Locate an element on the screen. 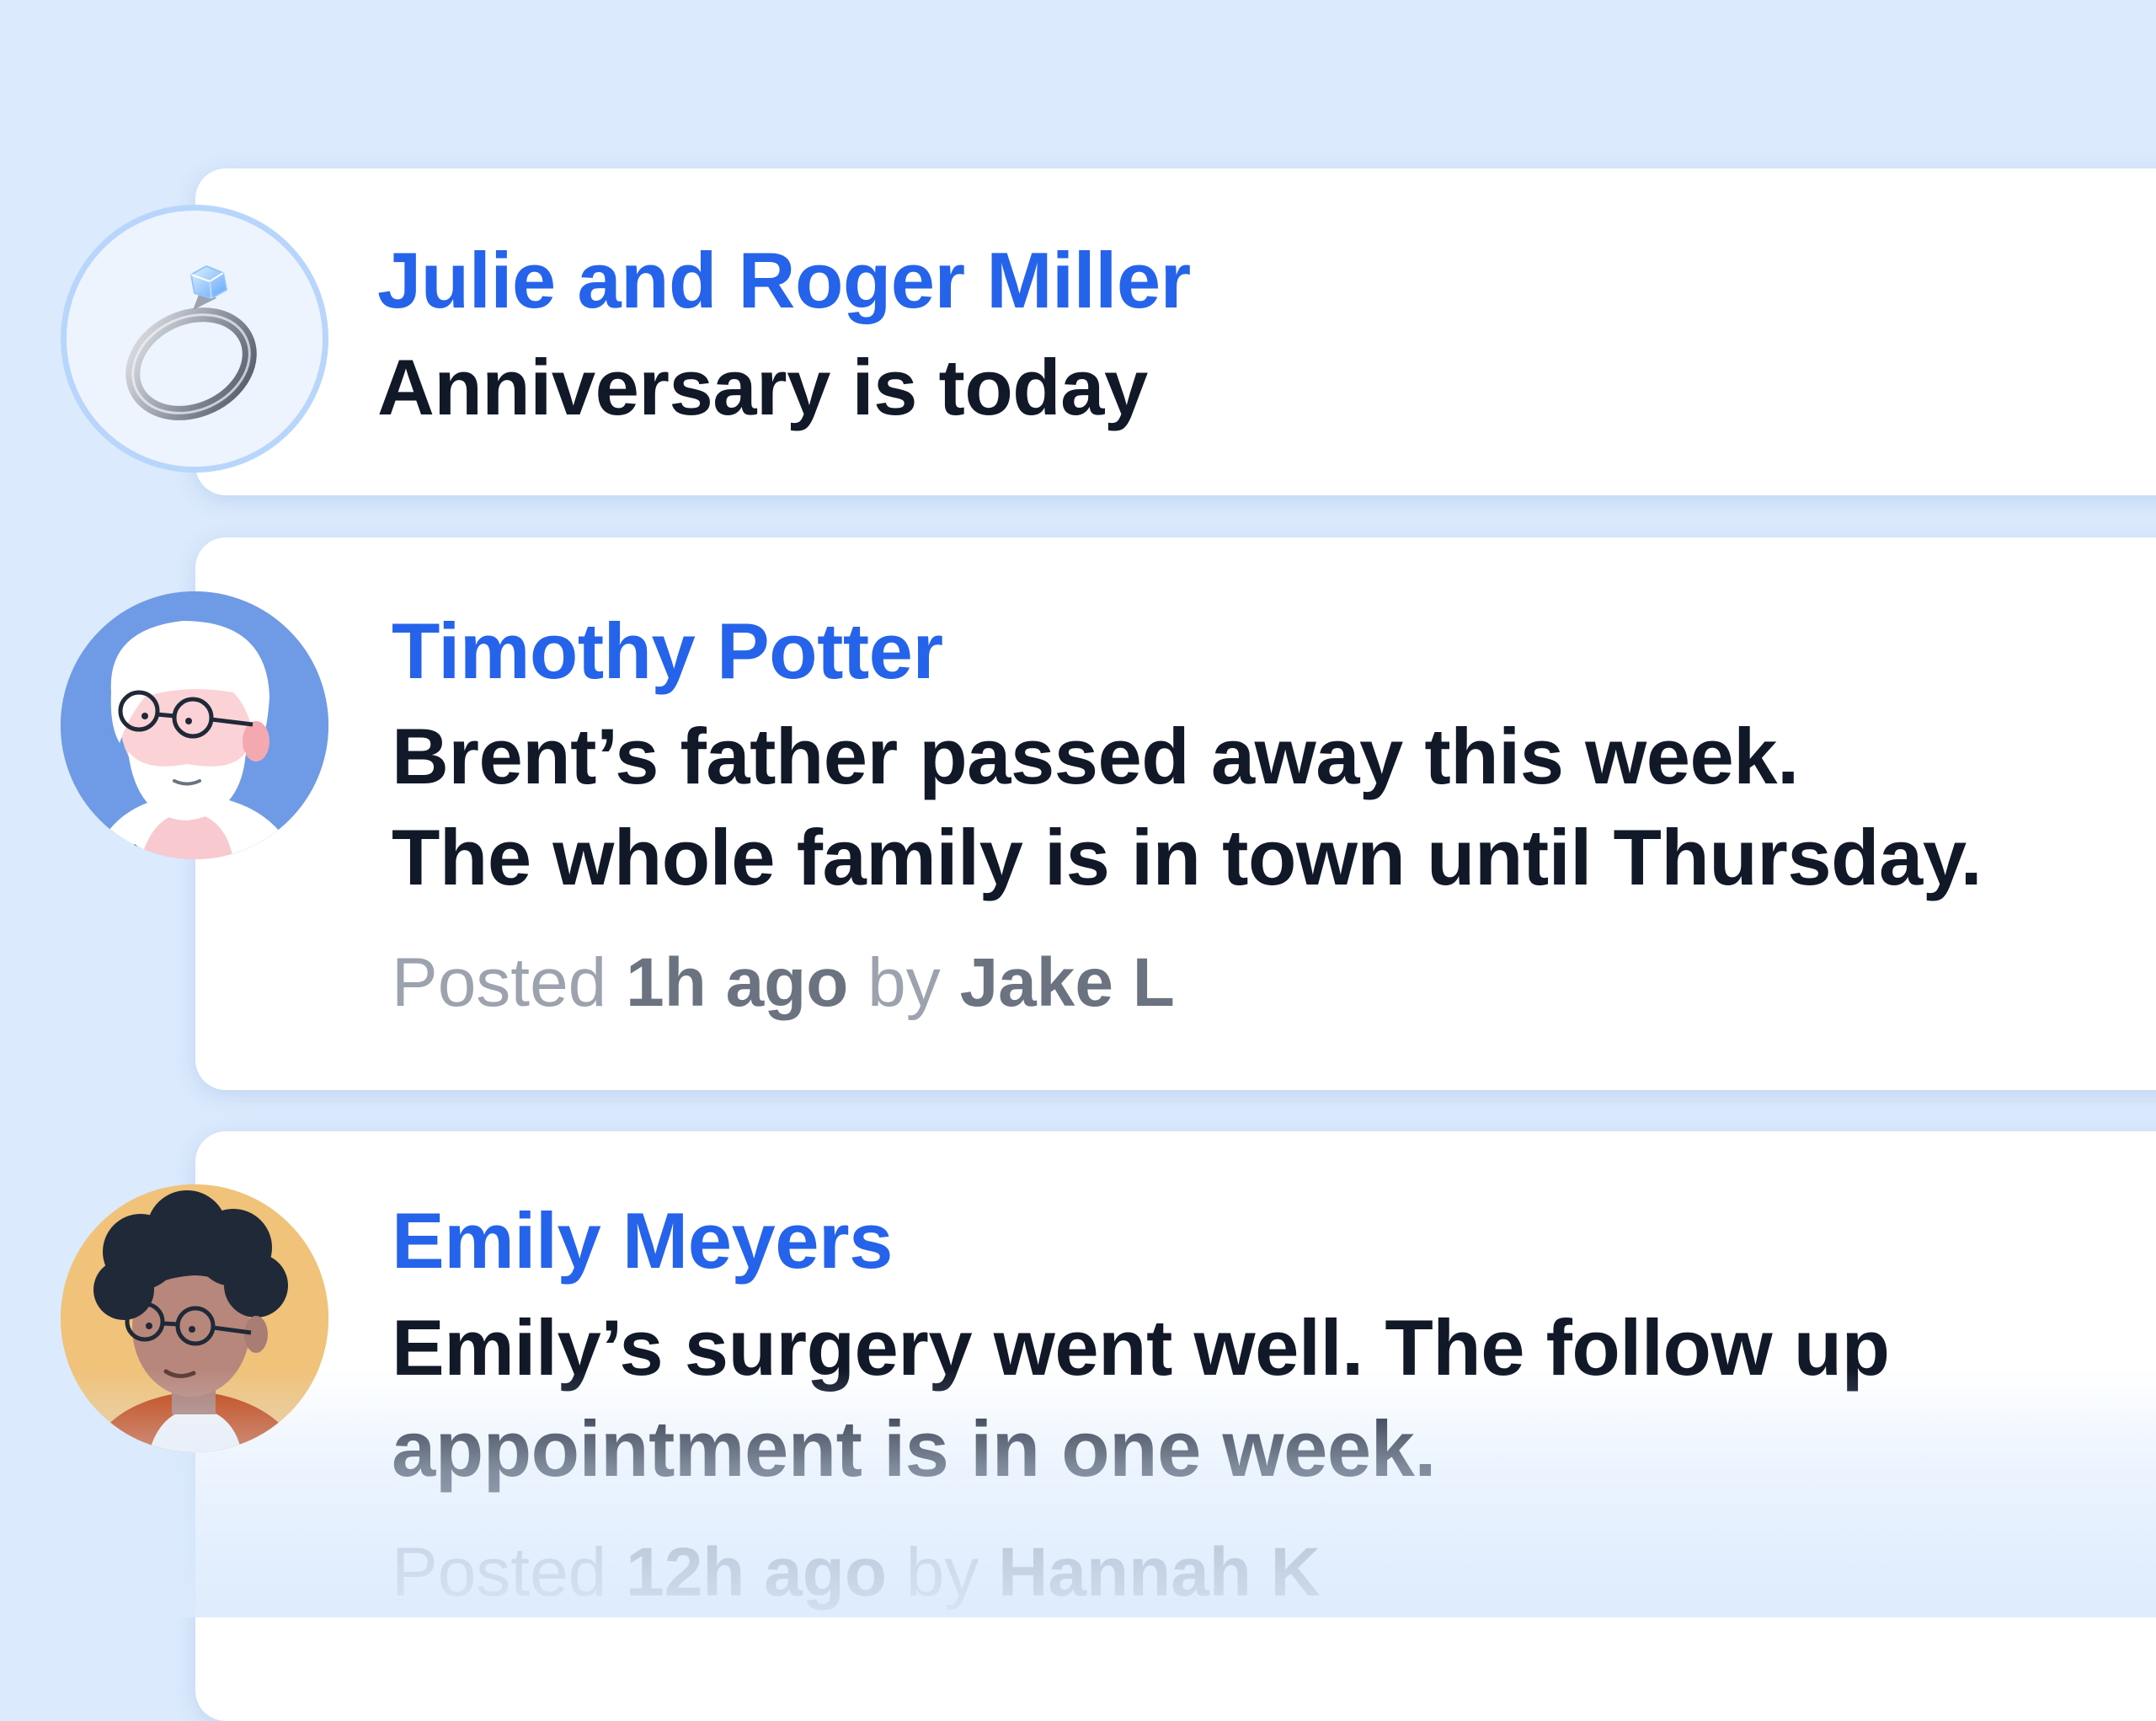 The height and width of the screenshot is (1721, 2156). post-time: 1h ago is located at coordinates (737, 982).